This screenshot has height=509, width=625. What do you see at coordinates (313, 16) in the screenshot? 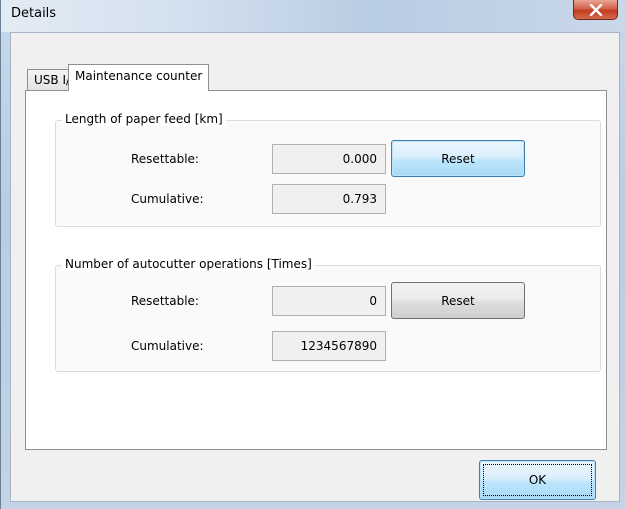
I see `title-bar: Details` at bounding box center [313, 16].